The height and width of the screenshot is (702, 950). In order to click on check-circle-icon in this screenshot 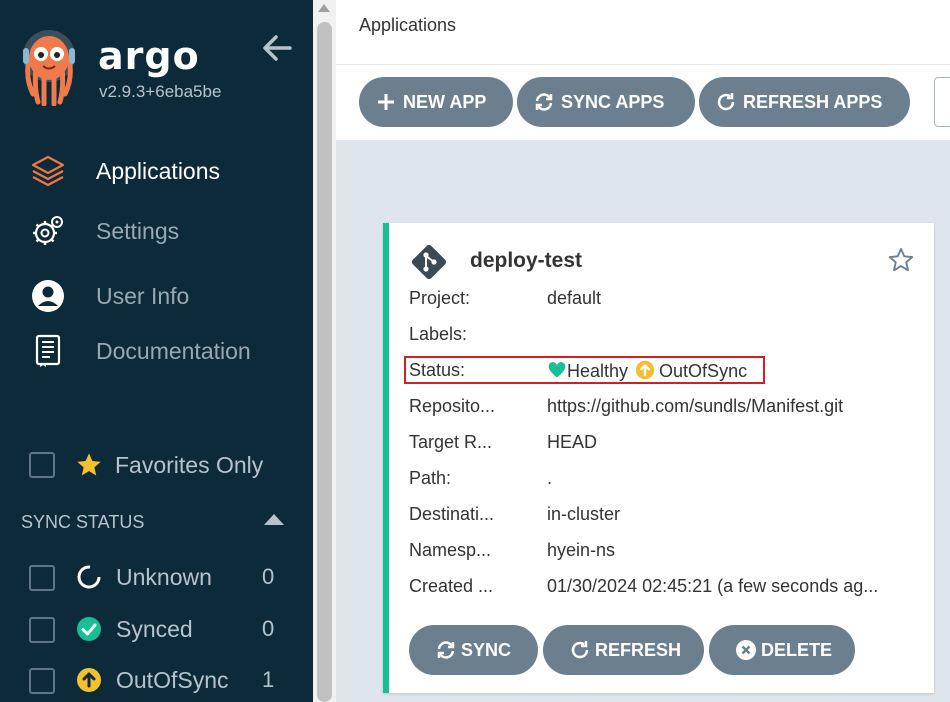, I will do `click(89, 629)`.